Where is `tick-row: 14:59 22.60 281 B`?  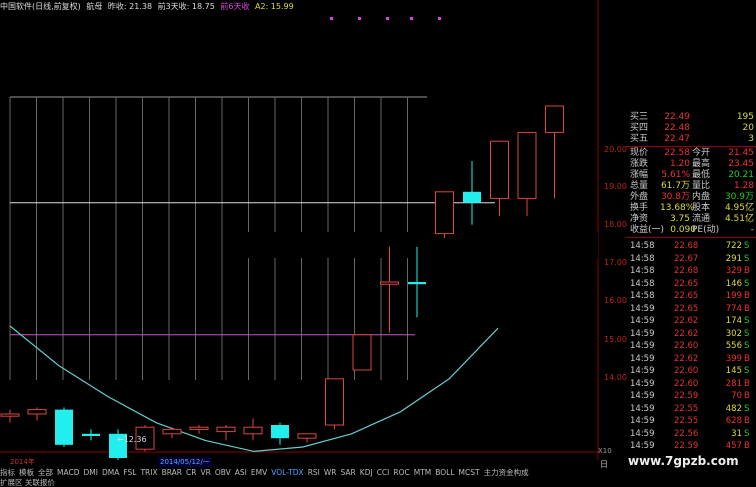
tick-row: 14:59 22.60 281 B is located at coordinates (691, 384).